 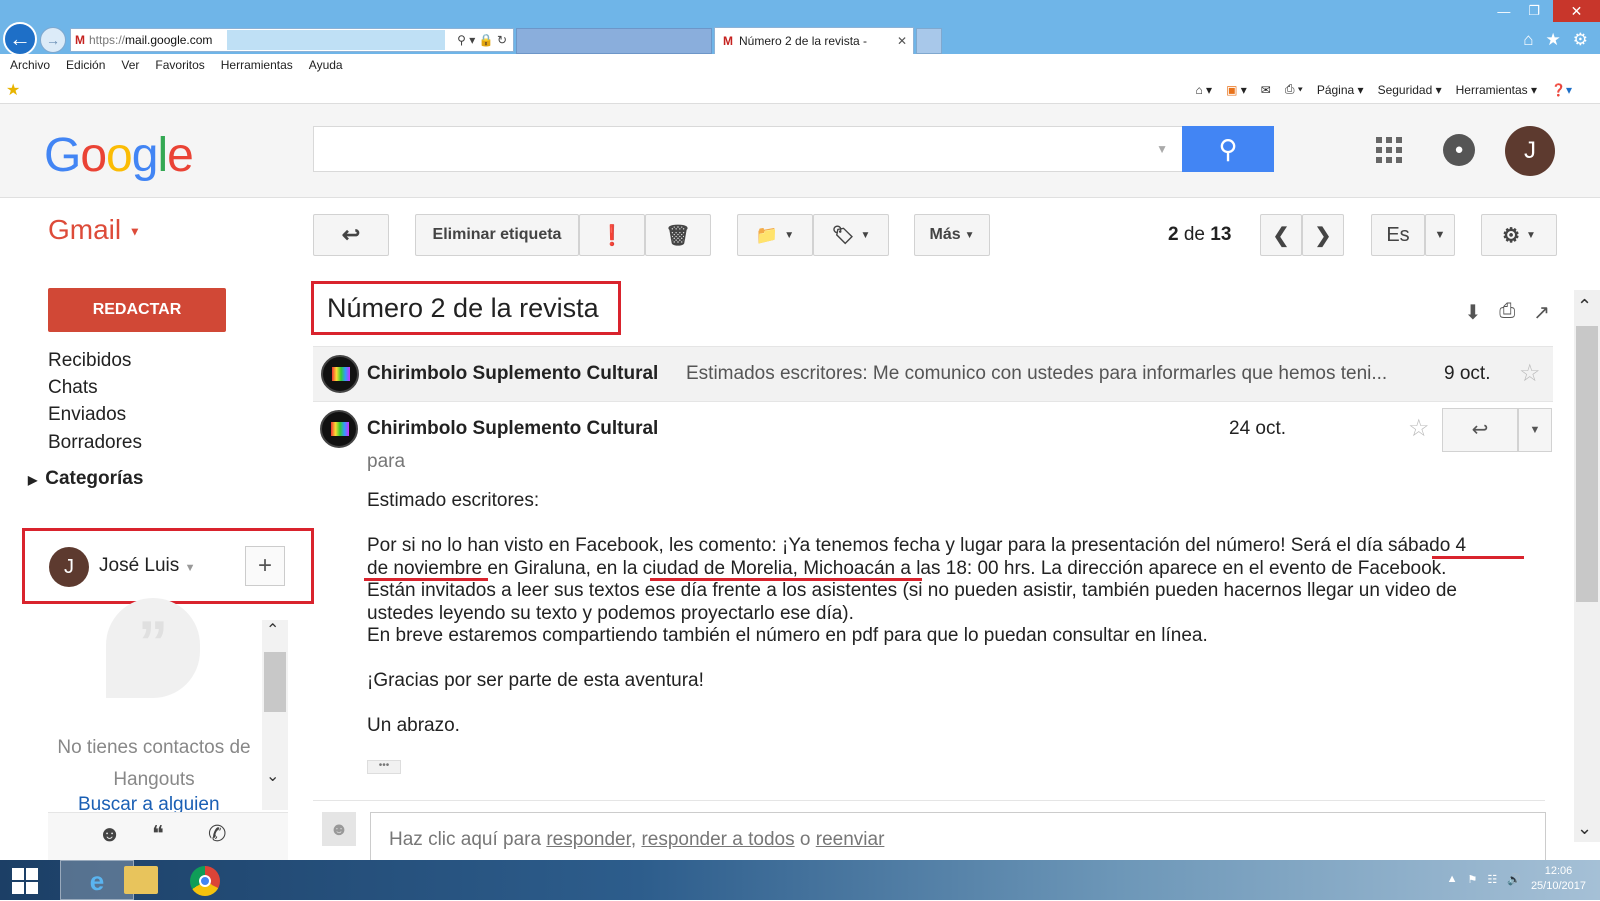 I want to click on back-to-inbox-button: ↩, so click(x=351, y=235).